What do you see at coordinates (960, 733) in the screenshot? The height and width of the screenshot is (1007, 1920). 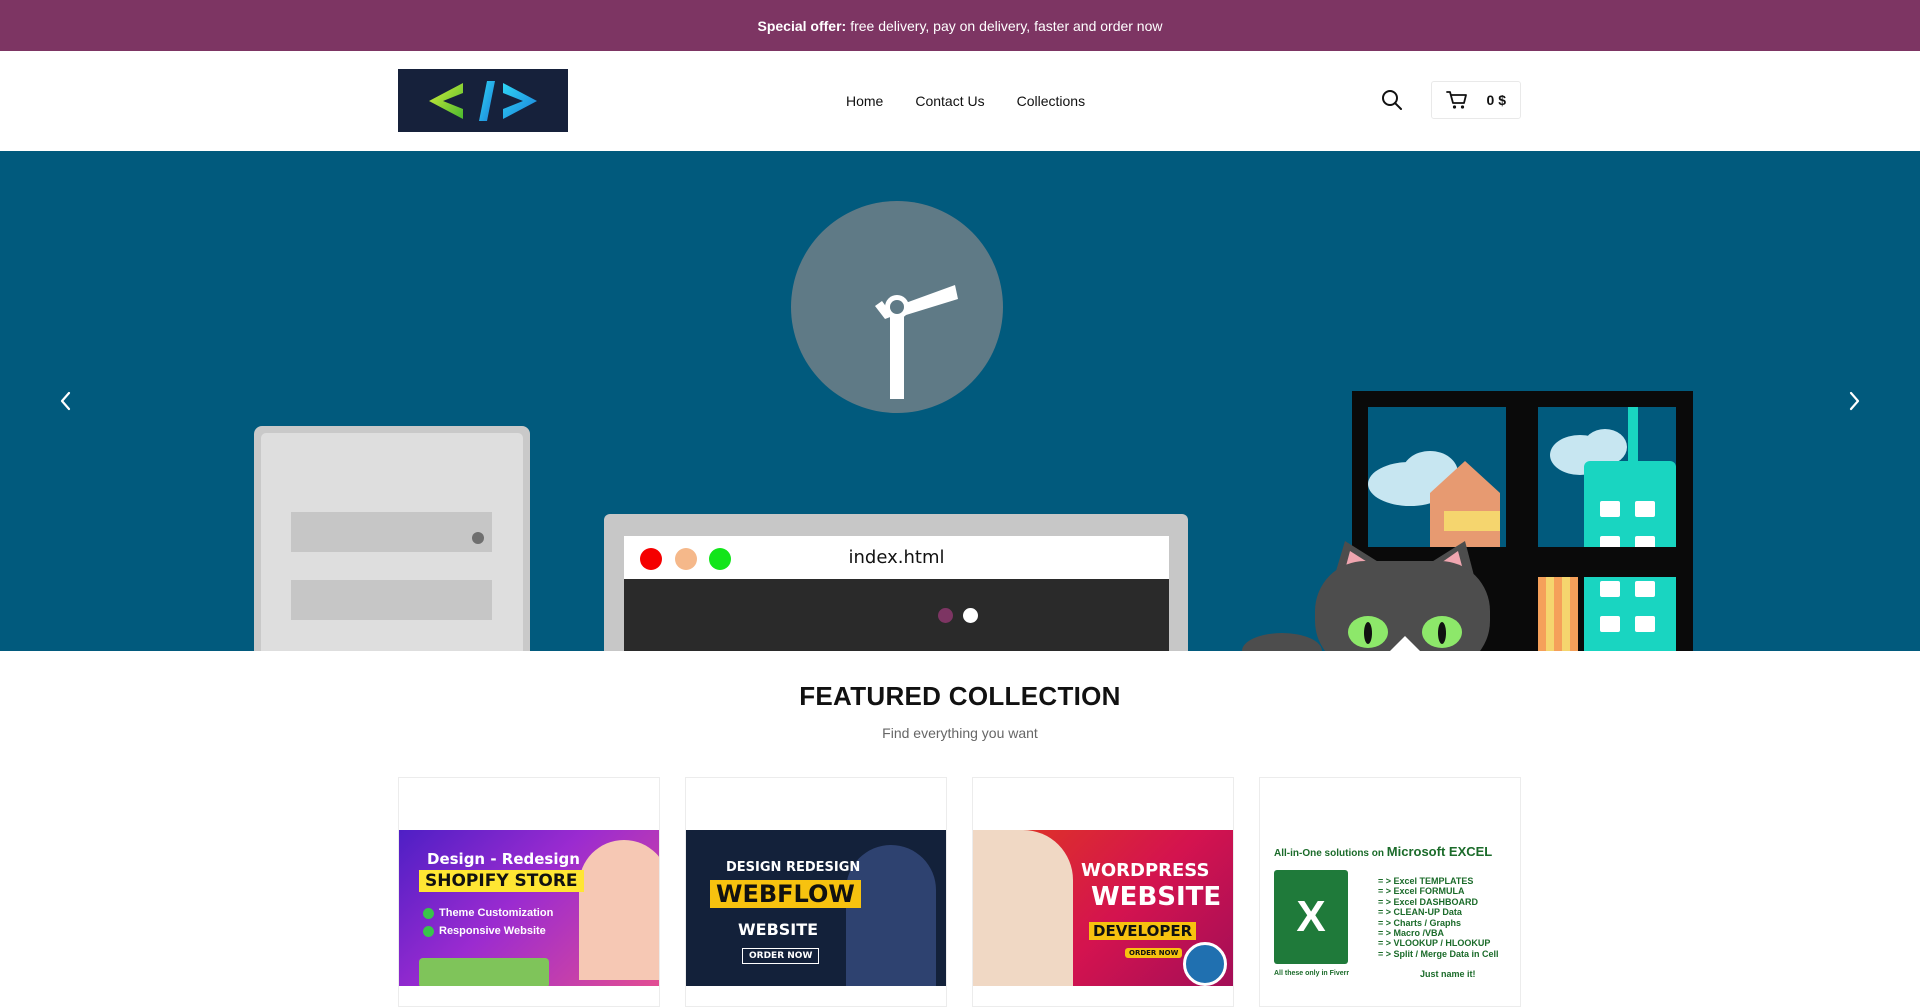 I see `featured-subtitle: Find everything you want` at bounding box center [960, 733].